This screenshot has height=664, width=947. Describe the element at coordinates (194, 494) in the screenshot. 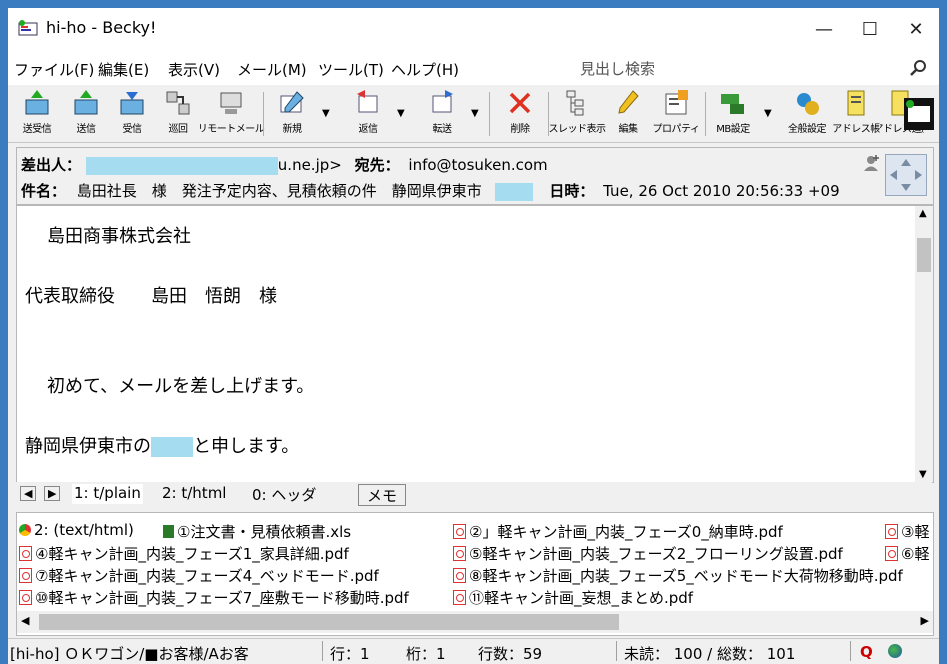

I see `tab-text-html: 2: t/html` at that location.